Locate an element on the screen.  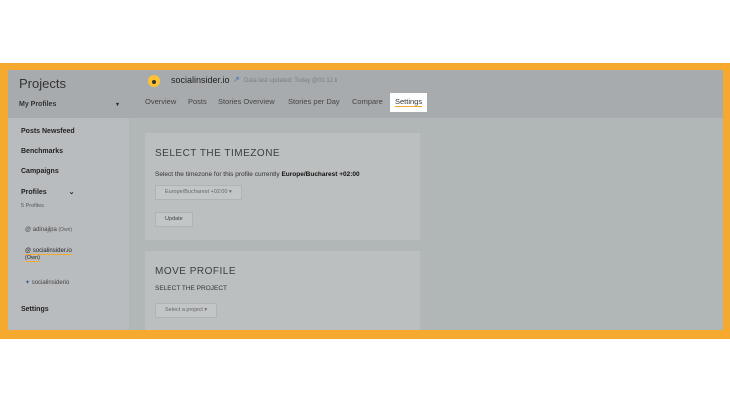
brand-logo-icon is located at coordinates (154, 81).